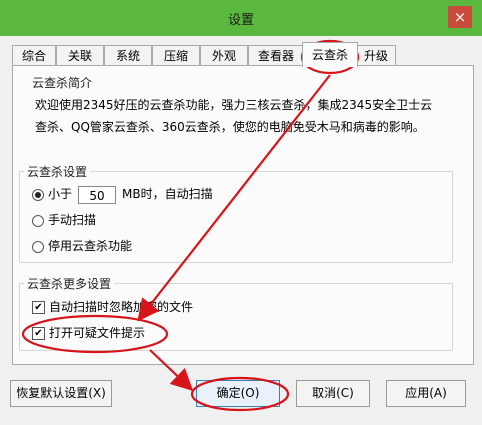 Image resolution: width=482 pixels, height=425 pixels. Describe the element at coordinates (460, 17) in the screenshot. I see `close-button: ×` at that location.